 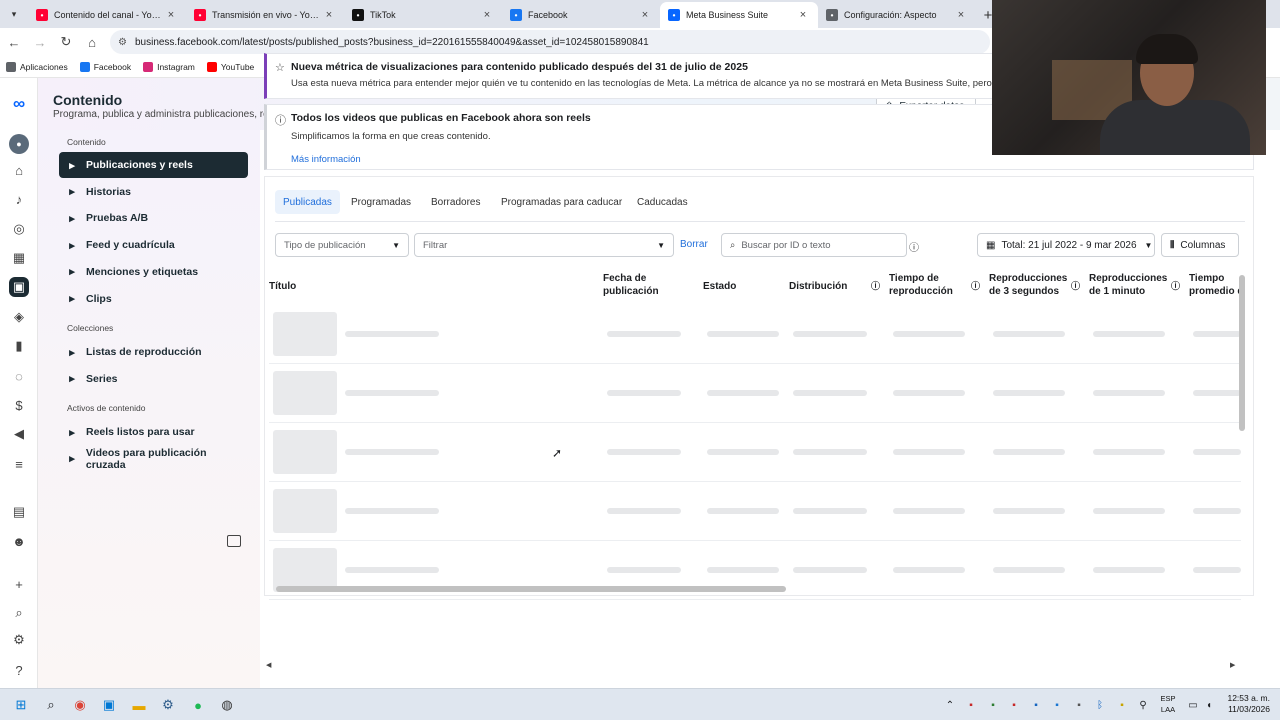 What do you see at coordinates (1216, 285) in the screenshot?
I see `column-header: Tiempo promedio d` at bounding box center [1216, 285].